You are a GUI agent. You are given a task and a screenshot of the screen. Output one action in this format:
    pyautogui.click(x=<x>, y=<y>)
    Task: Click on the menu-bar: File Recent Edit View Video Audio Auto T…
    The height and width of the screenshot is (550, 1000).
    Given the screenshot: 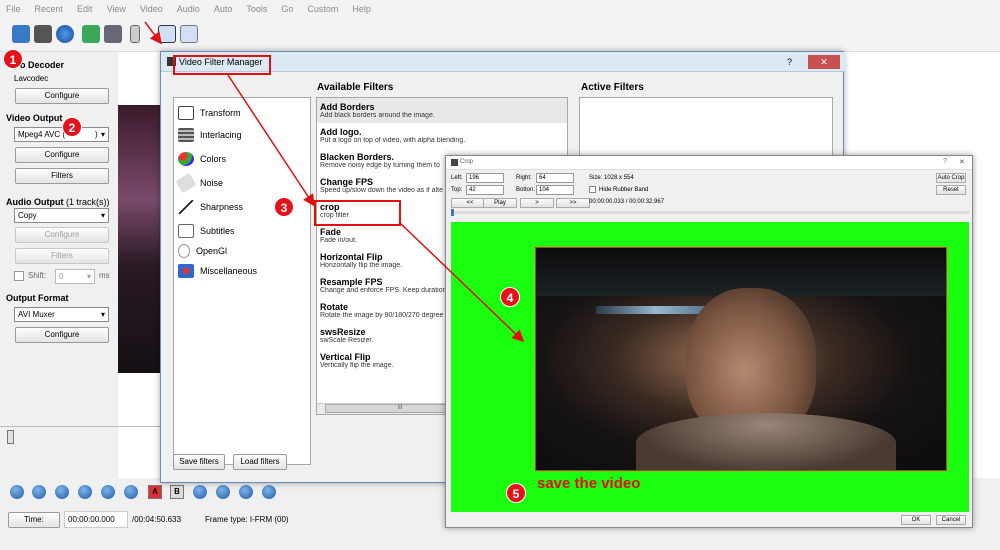 What is the action you would take?
    pyautogui.click(x=500, y=9)
    